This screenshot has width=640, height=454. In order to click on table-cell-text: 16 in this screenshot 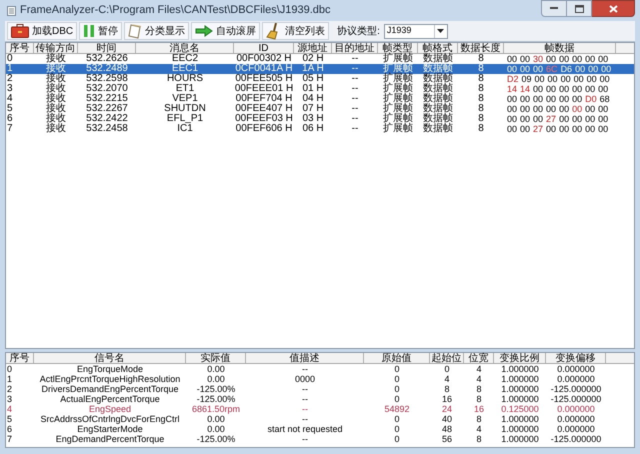, I will do `click(446, 399)`.